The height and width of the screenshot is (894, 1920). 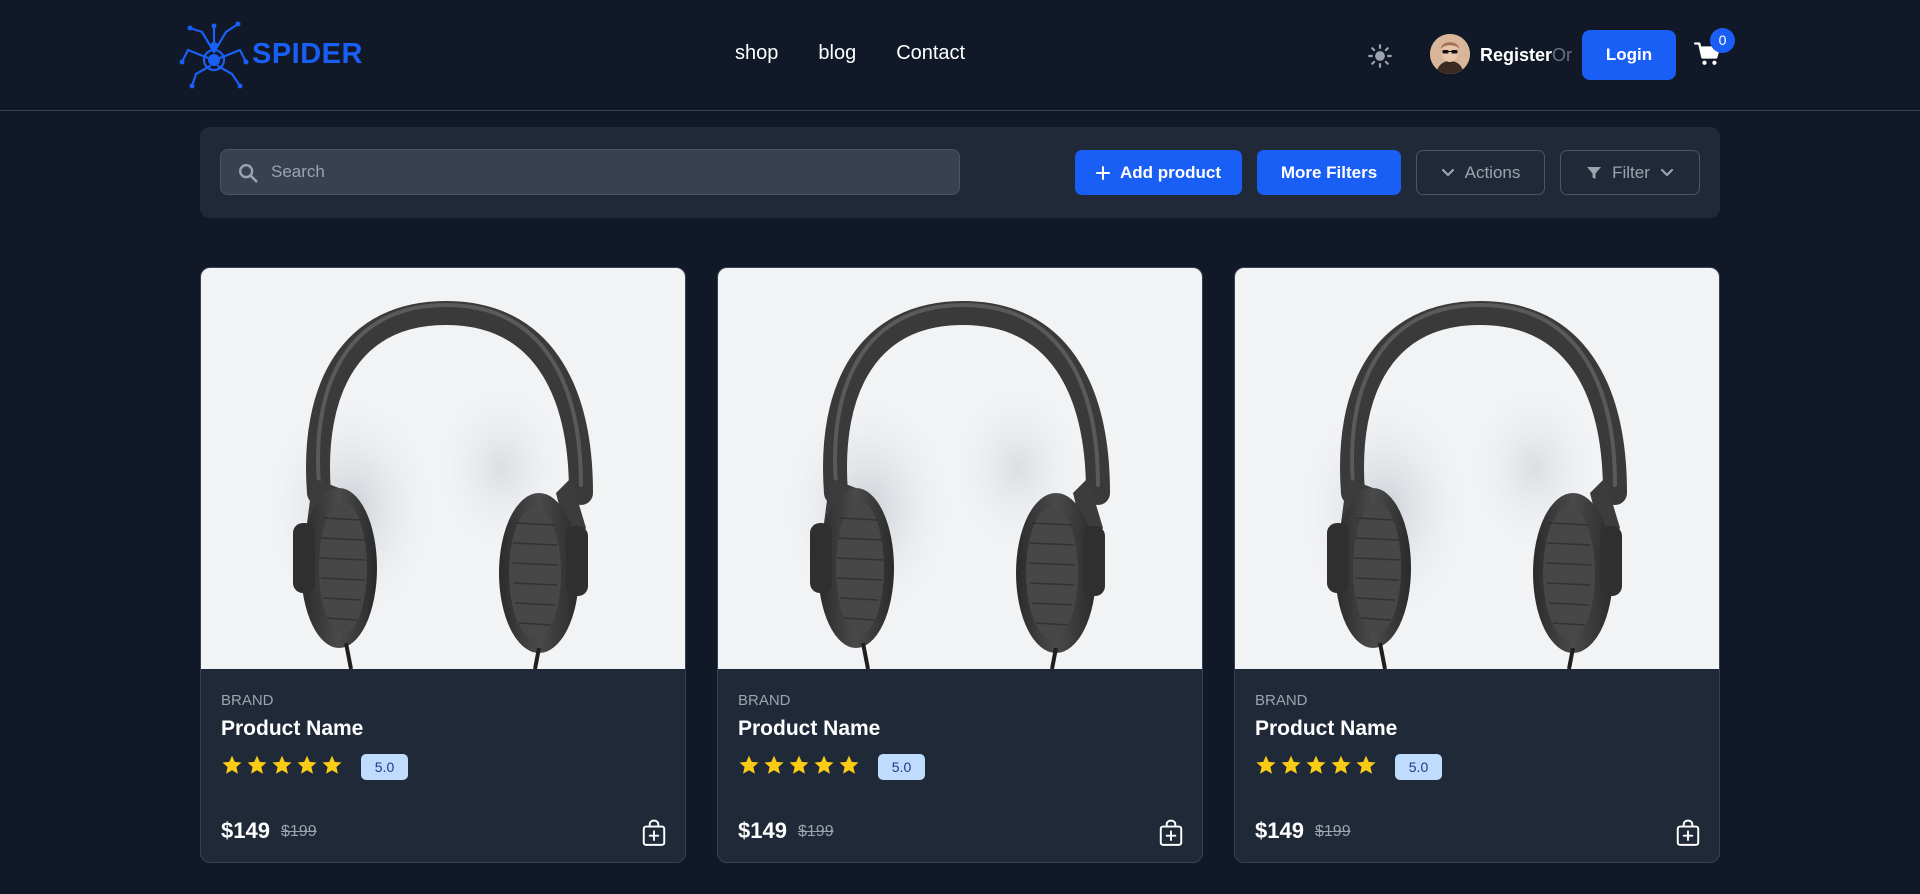 What do you see at coordinates (930, 53) in the screenshot?
I see `nav-link-contact: Contact` at bounding box center [930, 53].